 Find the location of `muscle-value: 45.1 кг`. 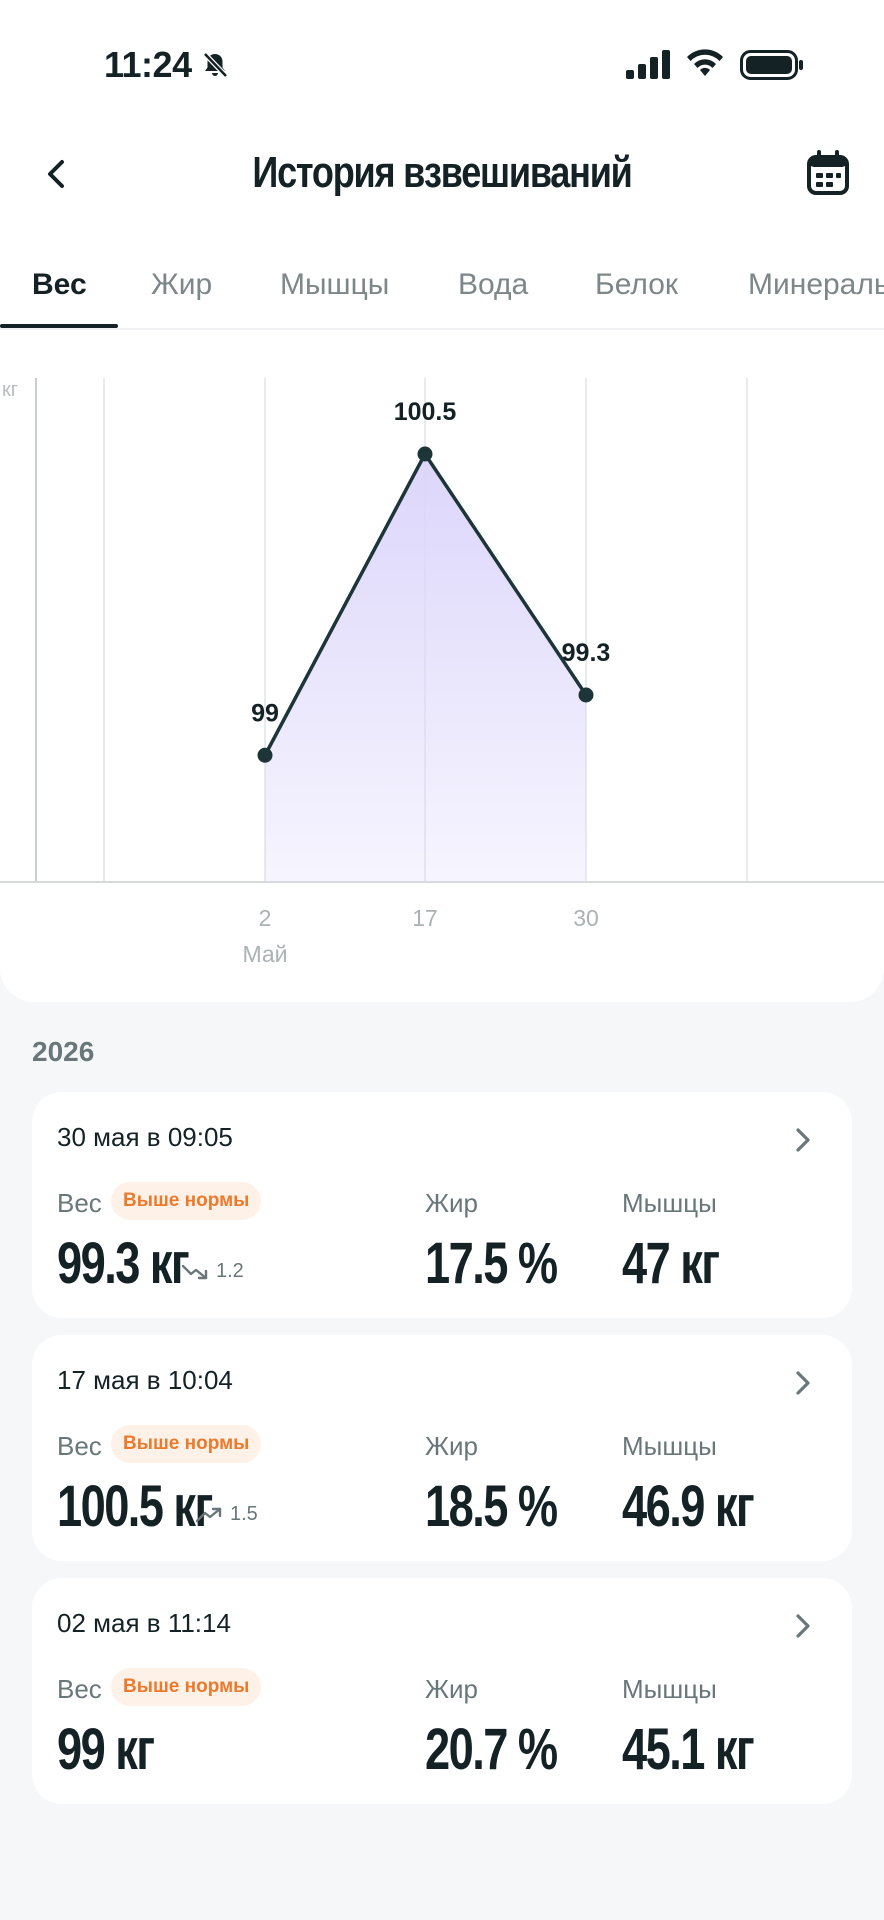

muscle-value: 45.1 кг is located at coordinates (688, 1749).